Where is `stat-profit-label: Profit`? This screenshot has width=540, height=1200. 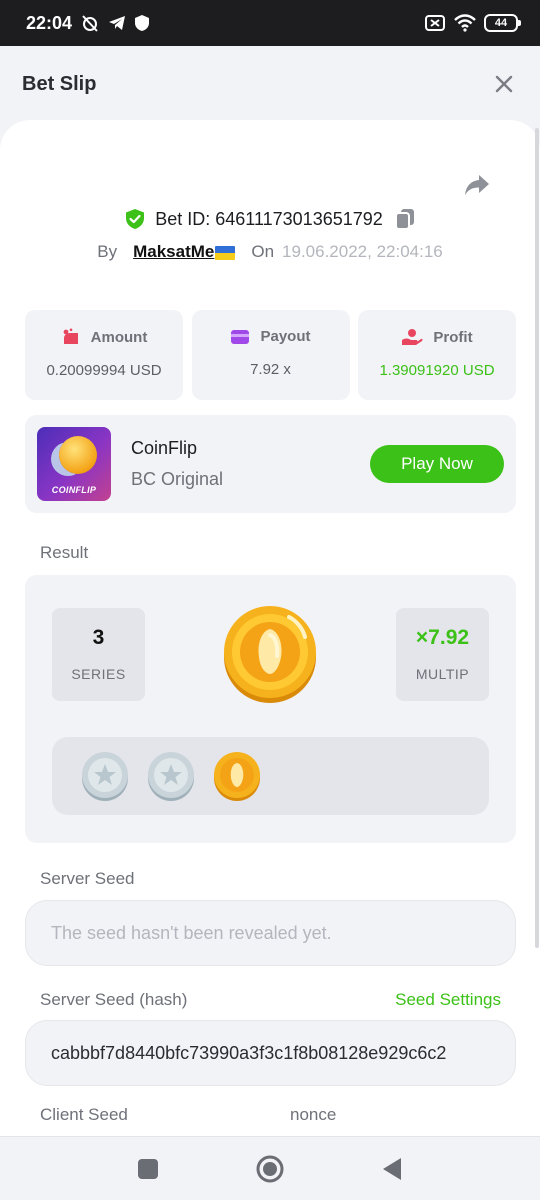 stat-profit-label: Profit is located at coordinates (453, 337).